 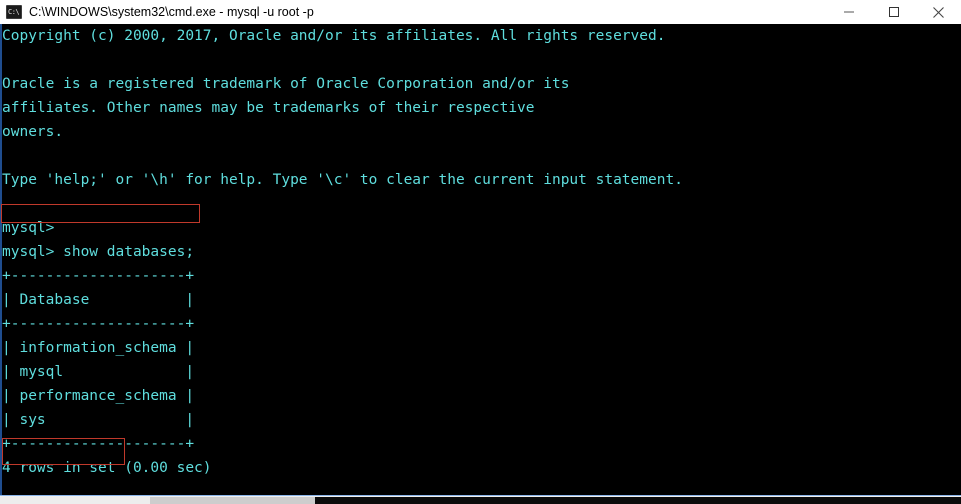 I want to click on terminal-left-edge, so click(x=1, y=262).